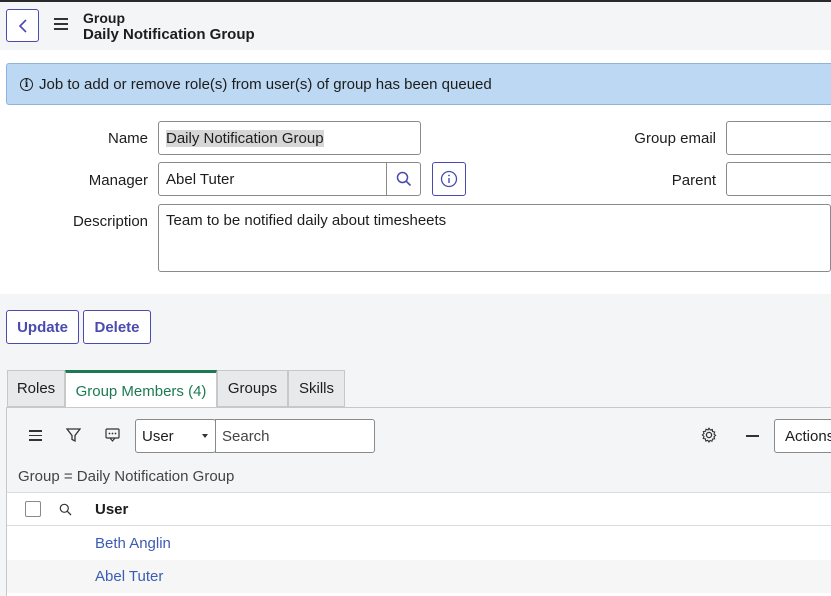  What do you see at coordinates (26, 84) in the screenshot?
I see `info-icon: i` at bounding box center [26, 84].